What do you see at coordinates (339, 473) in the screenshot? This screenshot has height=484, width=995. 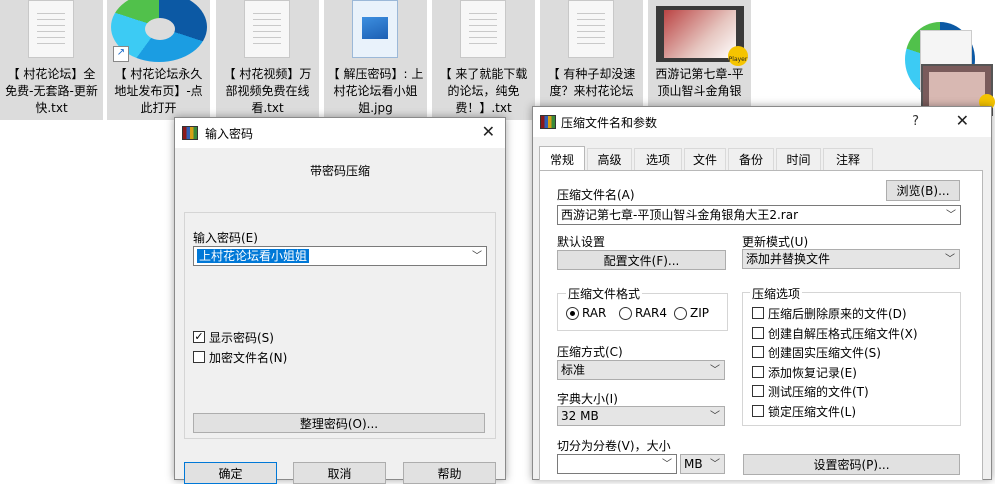 I see `cancel-button: 取消` at bounding box center [339, 473].